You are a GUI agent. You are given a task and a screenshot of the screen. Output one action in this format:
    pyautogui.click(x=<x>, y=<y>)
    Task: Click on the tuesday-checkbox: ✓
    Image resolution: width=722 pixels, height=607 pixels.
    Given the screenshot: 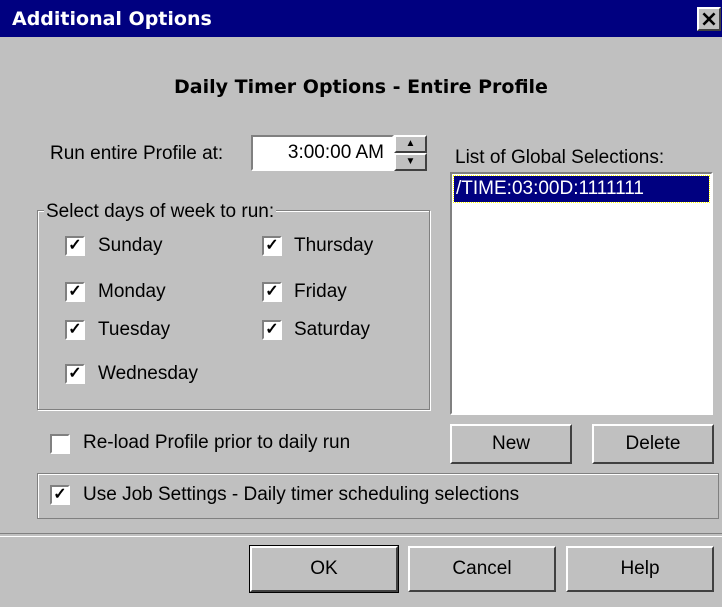 What is the action you would take?
    pyautogui.click(x=75, y=330)
    